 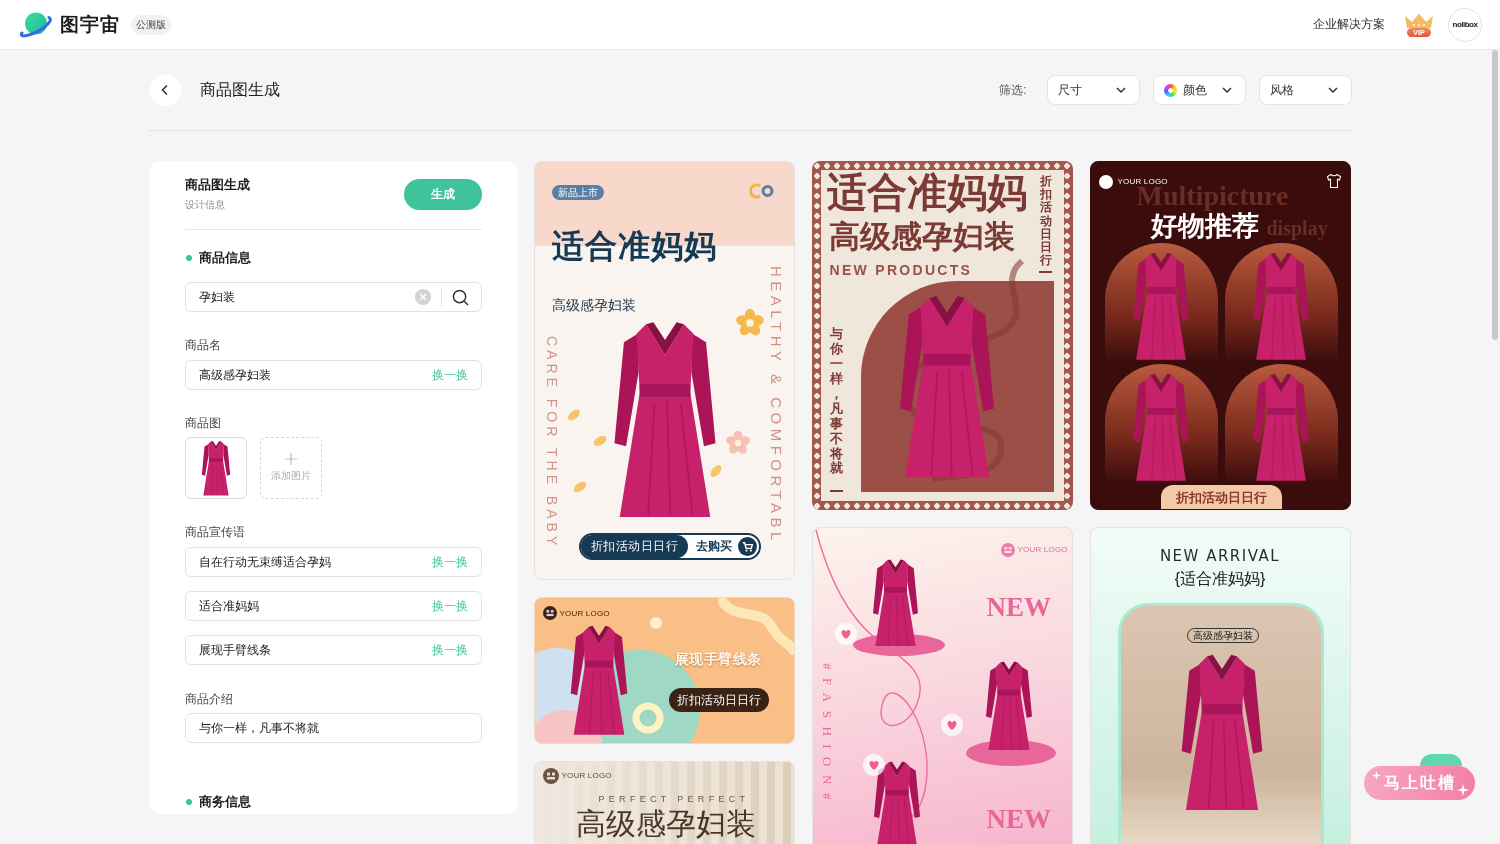 What do you see at coordinates (674, 799) in the screenshot?
I see `poster-tagline: PERFECT PERFECT` at bounding box center [674, 799].